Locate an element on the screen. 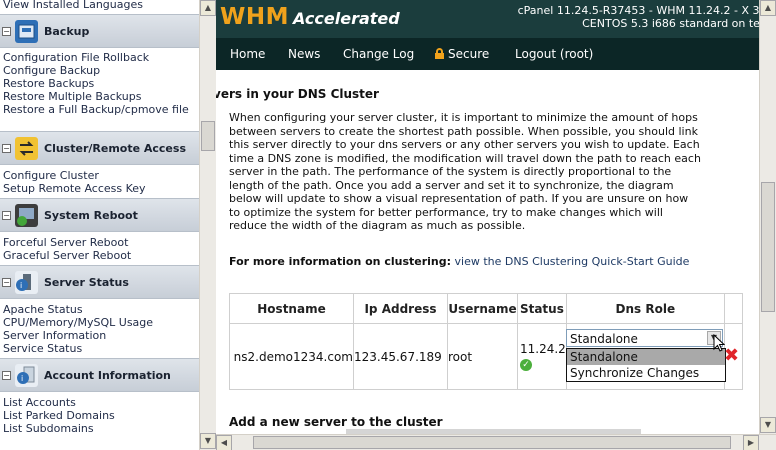  logo-accelerated-text: Accelerated is located at coordinates (346, 18).